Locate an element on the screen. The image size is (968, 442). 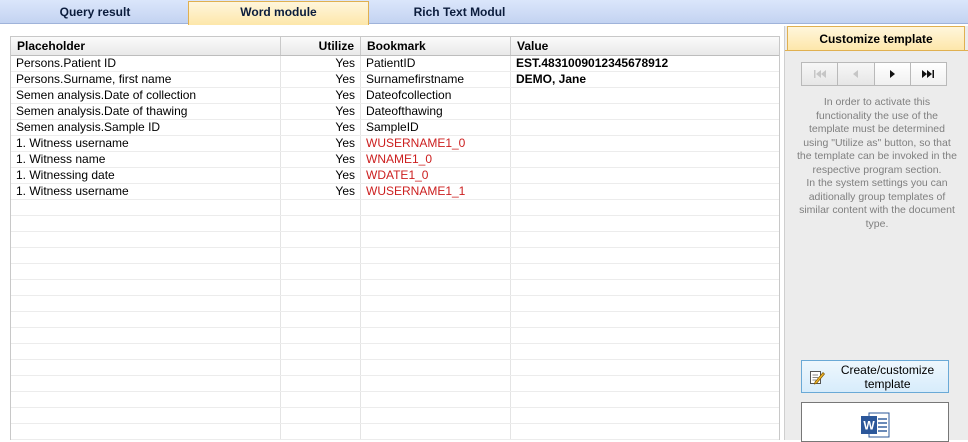
open-word-button: W is located at coordinates (875, 422).